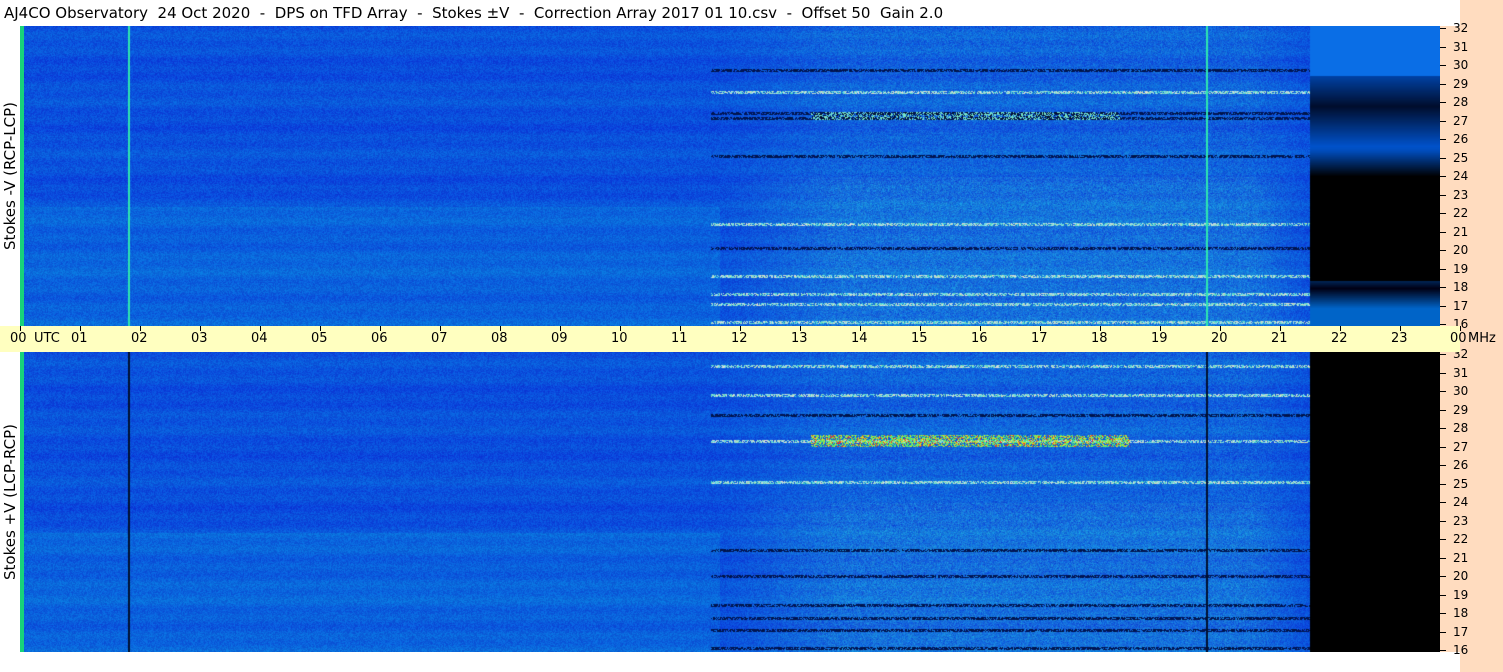  What do you see at coordinates (1461, 231) in the screenshot?
I see `frequency-tick-label: 21` at bounding box center [1461, 231].